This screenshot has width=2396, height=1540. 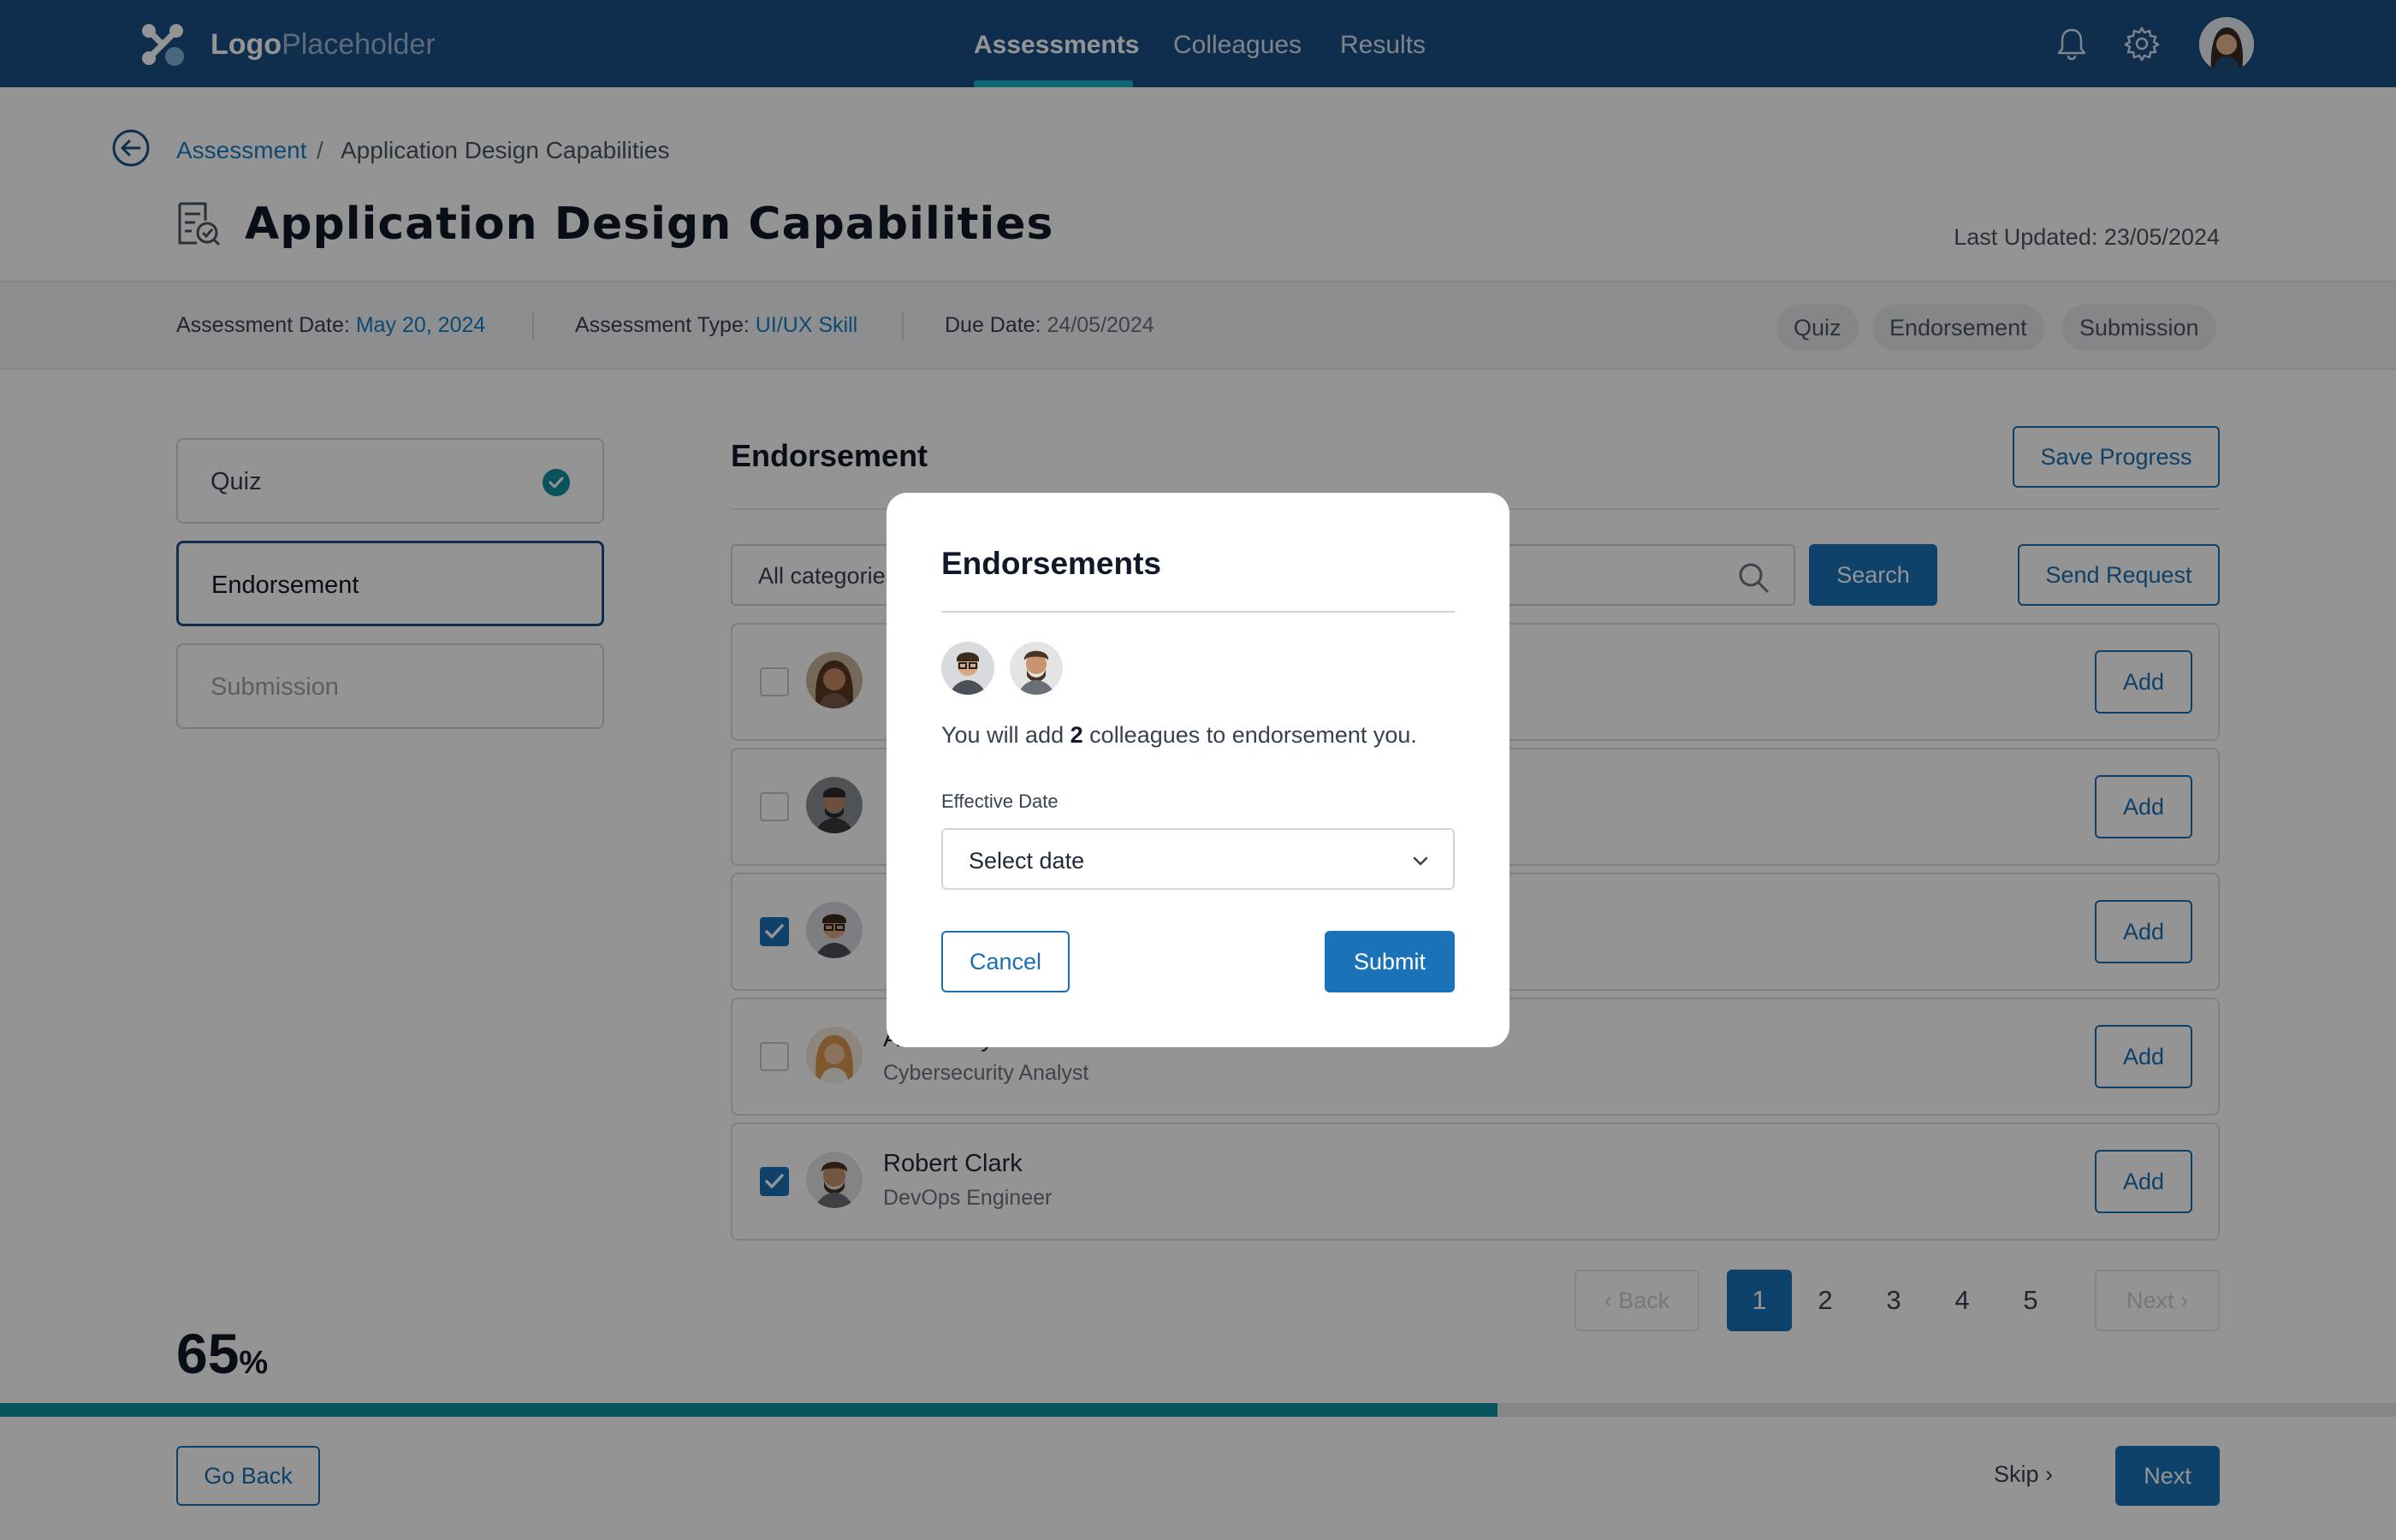 I want to click on cancel-button: Cancel, so click(x=1005, y=961).